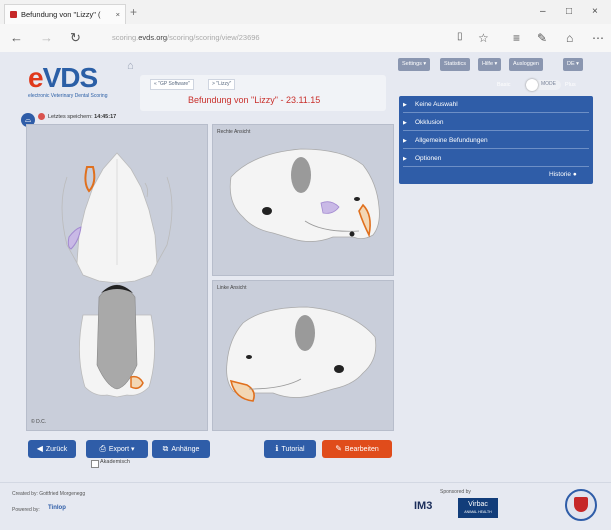 The width and height of the screenshot is (611, 530). Describe the element at coordinates (26, 510) in the screenshot. I see `powered-by-label: Powered by:` at that location.